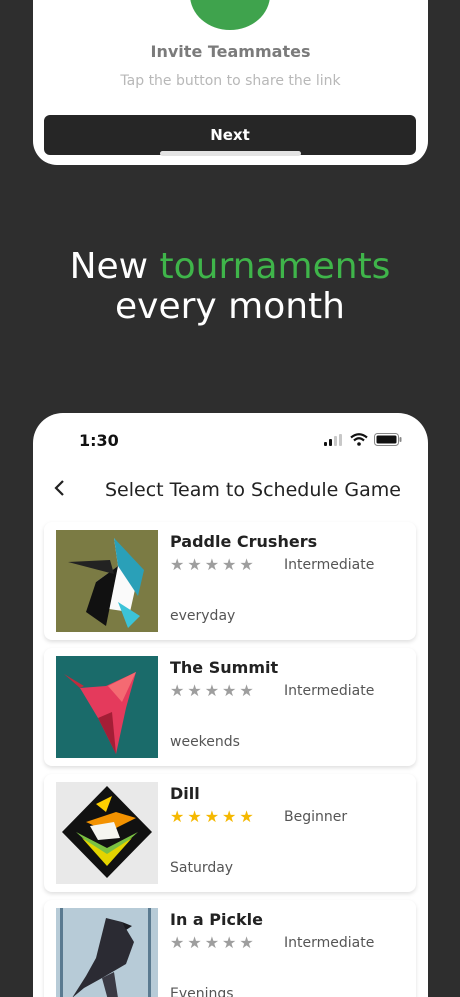 This screenshot has height=997, width=460. Describe the element at coordinates (99, 440) in the screenshot. I see `status-time: 1:30` at that location.